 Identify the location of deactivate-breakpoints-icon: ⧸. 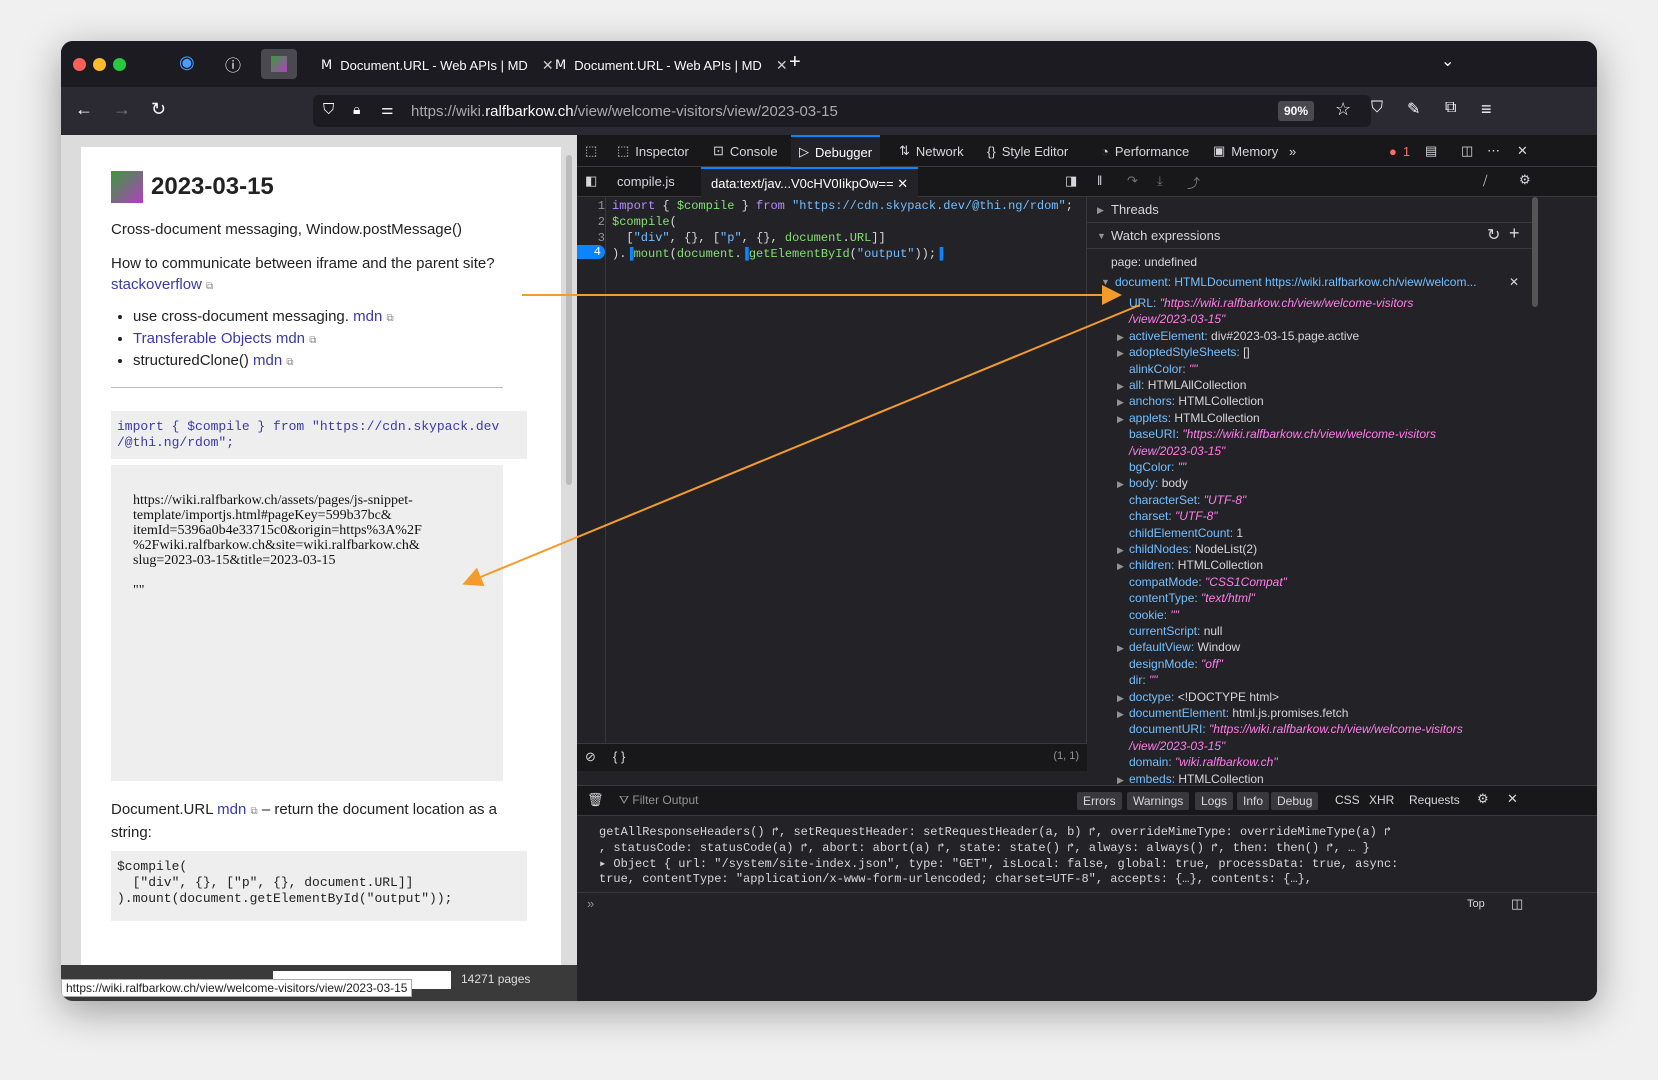
(1485, 181).